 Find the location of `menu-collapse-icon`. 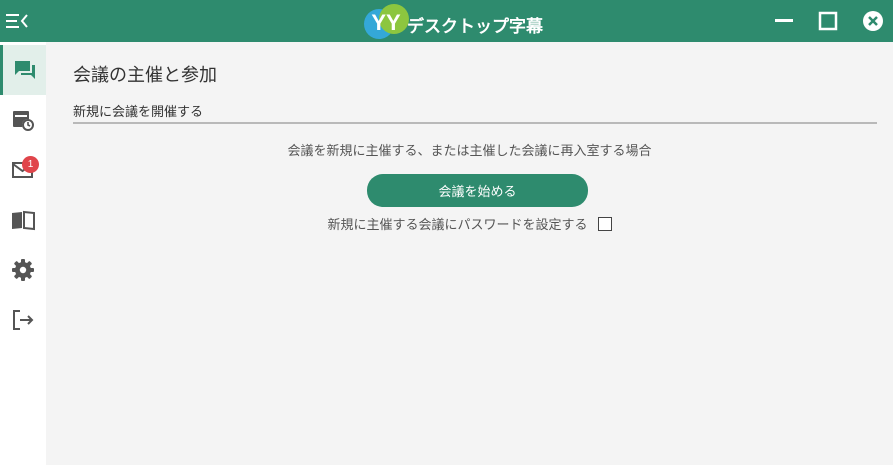

menu-collapse-icon is located at coordinates (17, 21).